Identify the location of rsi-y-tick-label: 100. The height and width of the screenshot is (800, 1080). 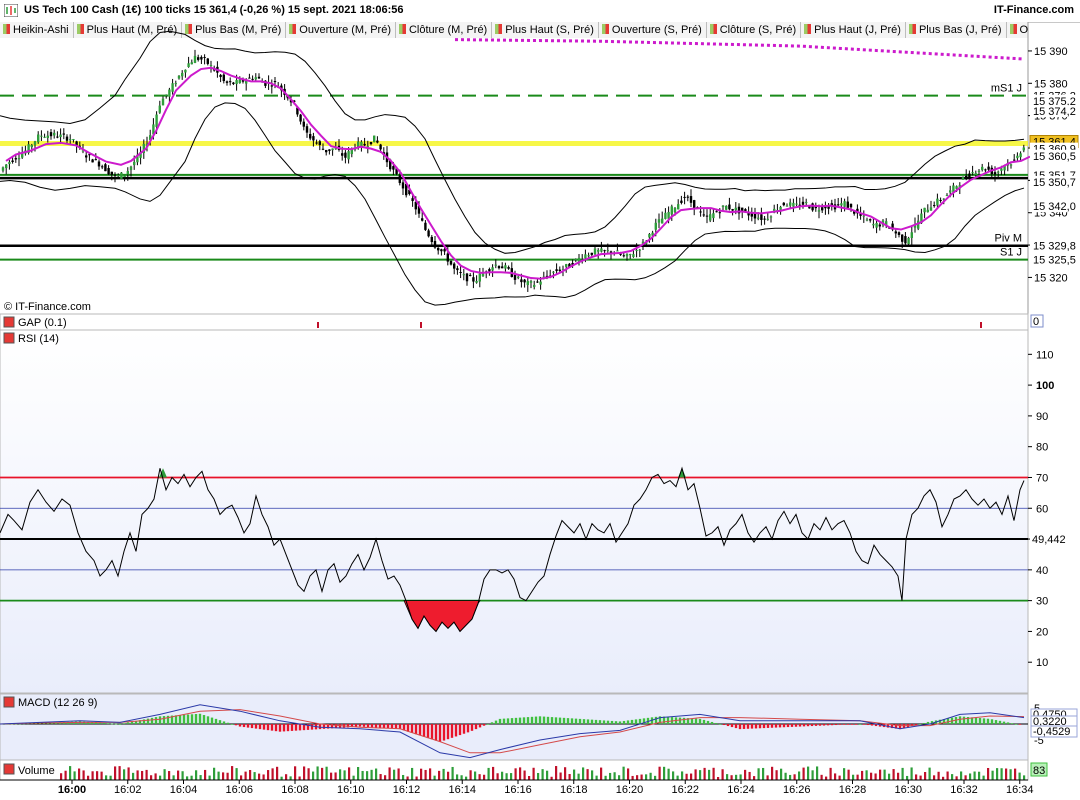
(1045, 386).